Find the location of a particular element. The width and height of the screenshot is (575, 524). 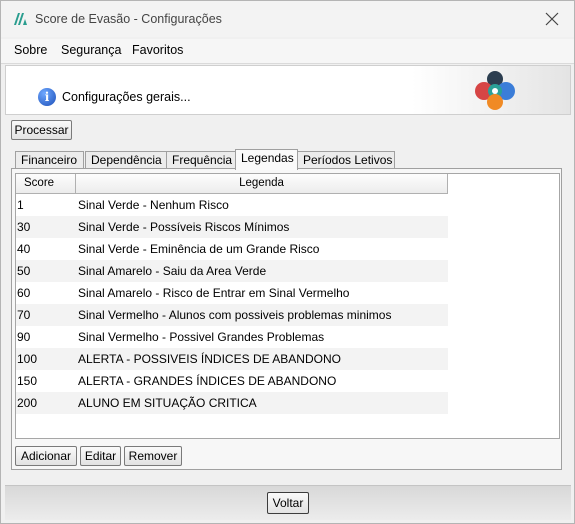

remove-button: Remover is located at coordinates (153, 456).